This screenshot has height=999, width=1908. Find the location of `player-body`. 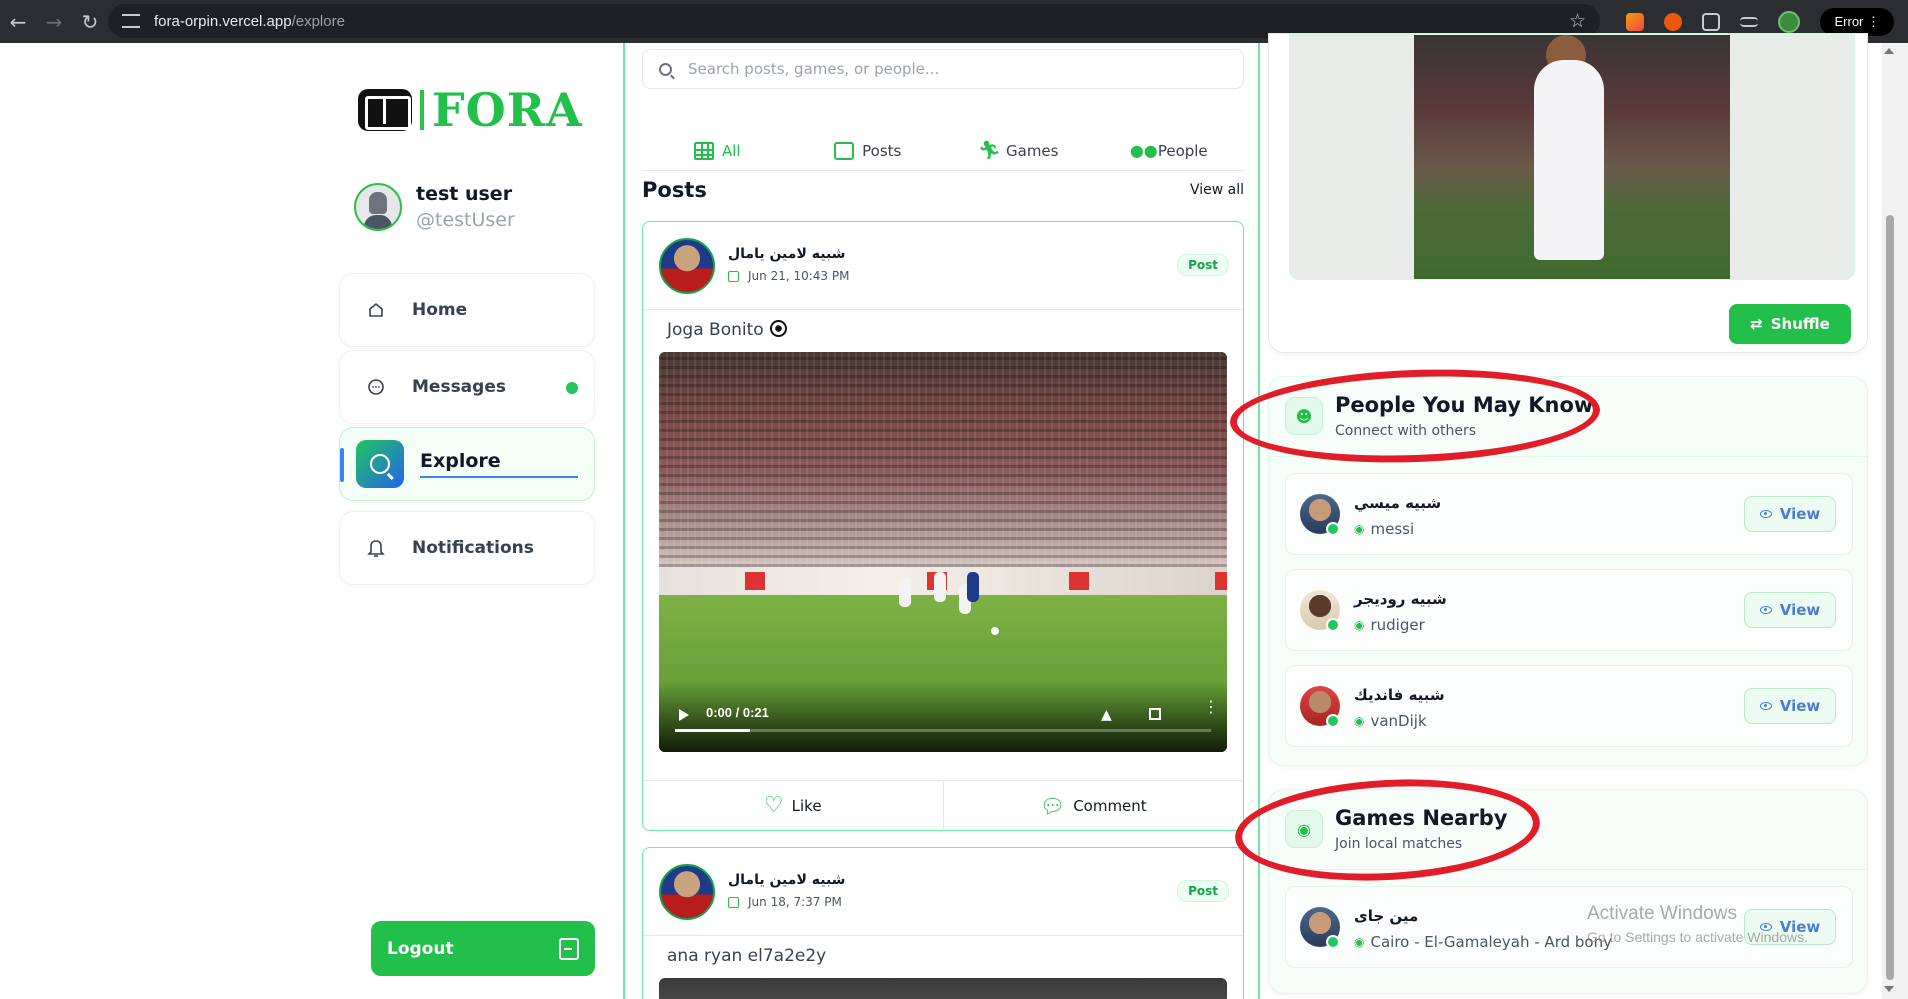

player-body is located at coordinates (1569, 160).